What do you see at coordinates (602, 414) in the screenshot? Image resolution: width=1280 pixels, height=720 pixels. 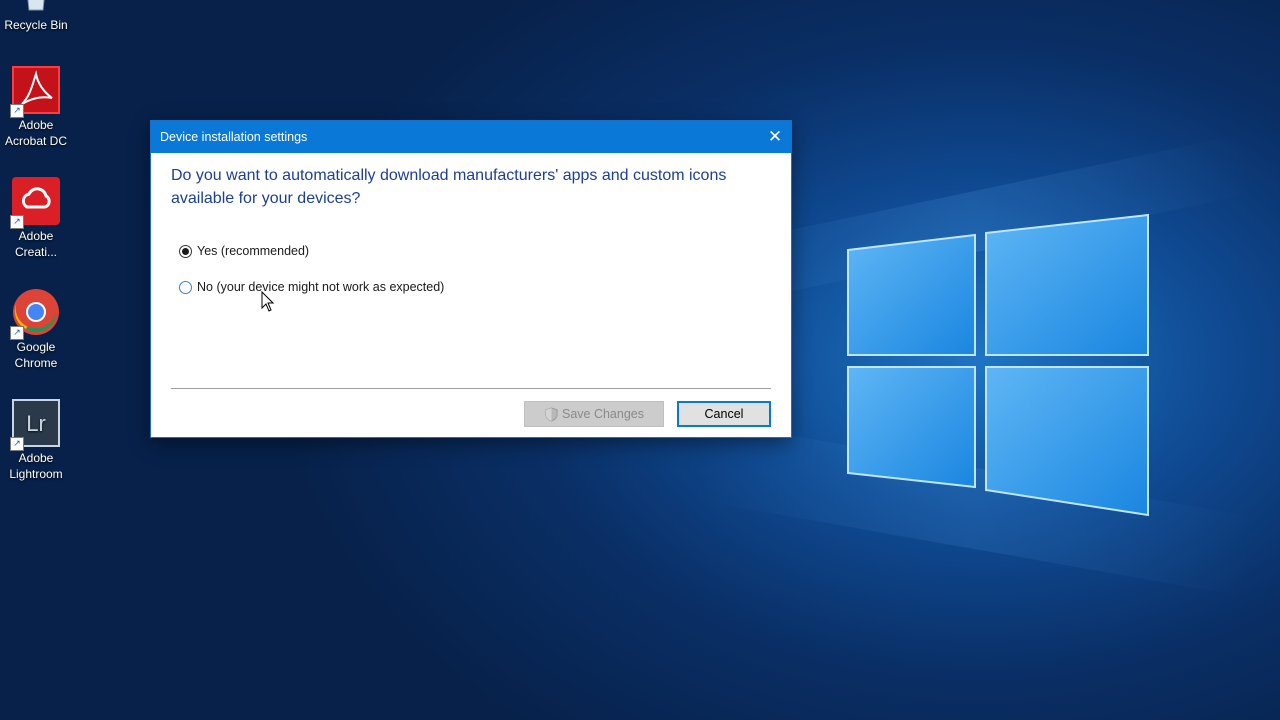 I see `save-changes-label: Save Changes` at bounding box center [602, 414].